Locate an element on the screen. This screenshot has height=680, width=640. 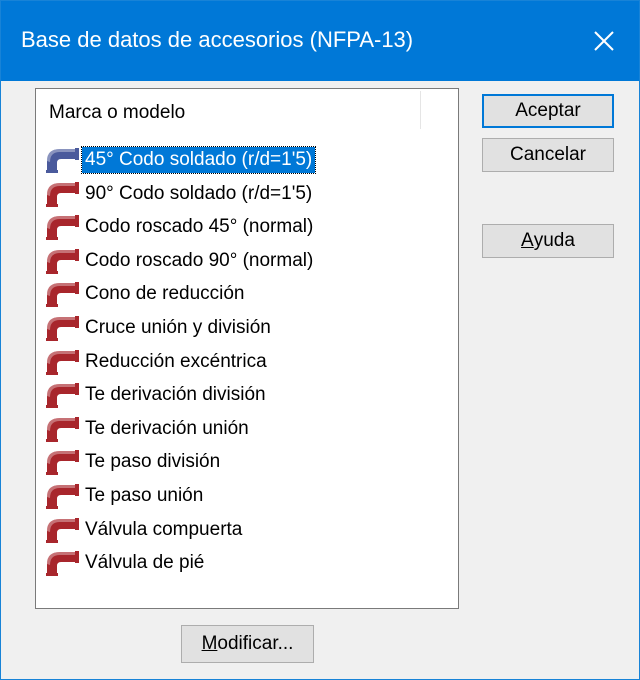
close-button is located at coordinates (604, 41).